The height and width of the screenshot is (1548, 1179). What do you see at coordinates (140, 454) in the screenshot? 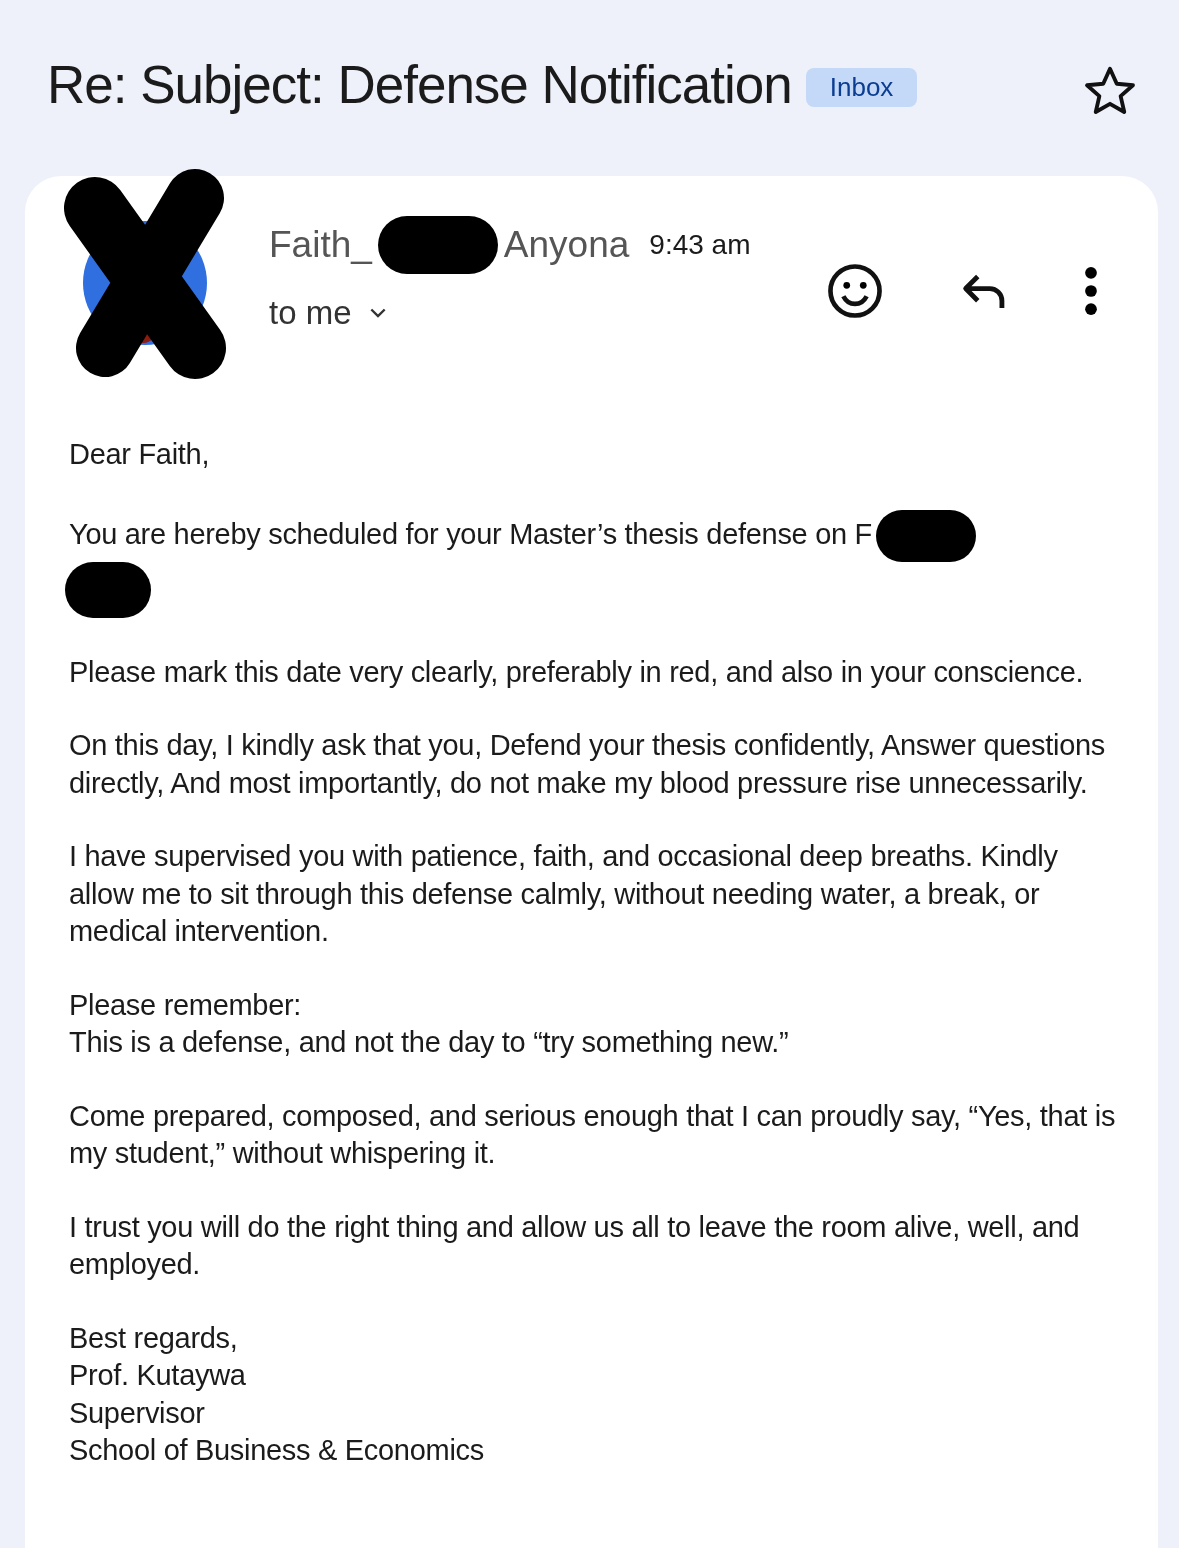
I see `email-text: Dear Faith,` at bounding box center [140, 454].